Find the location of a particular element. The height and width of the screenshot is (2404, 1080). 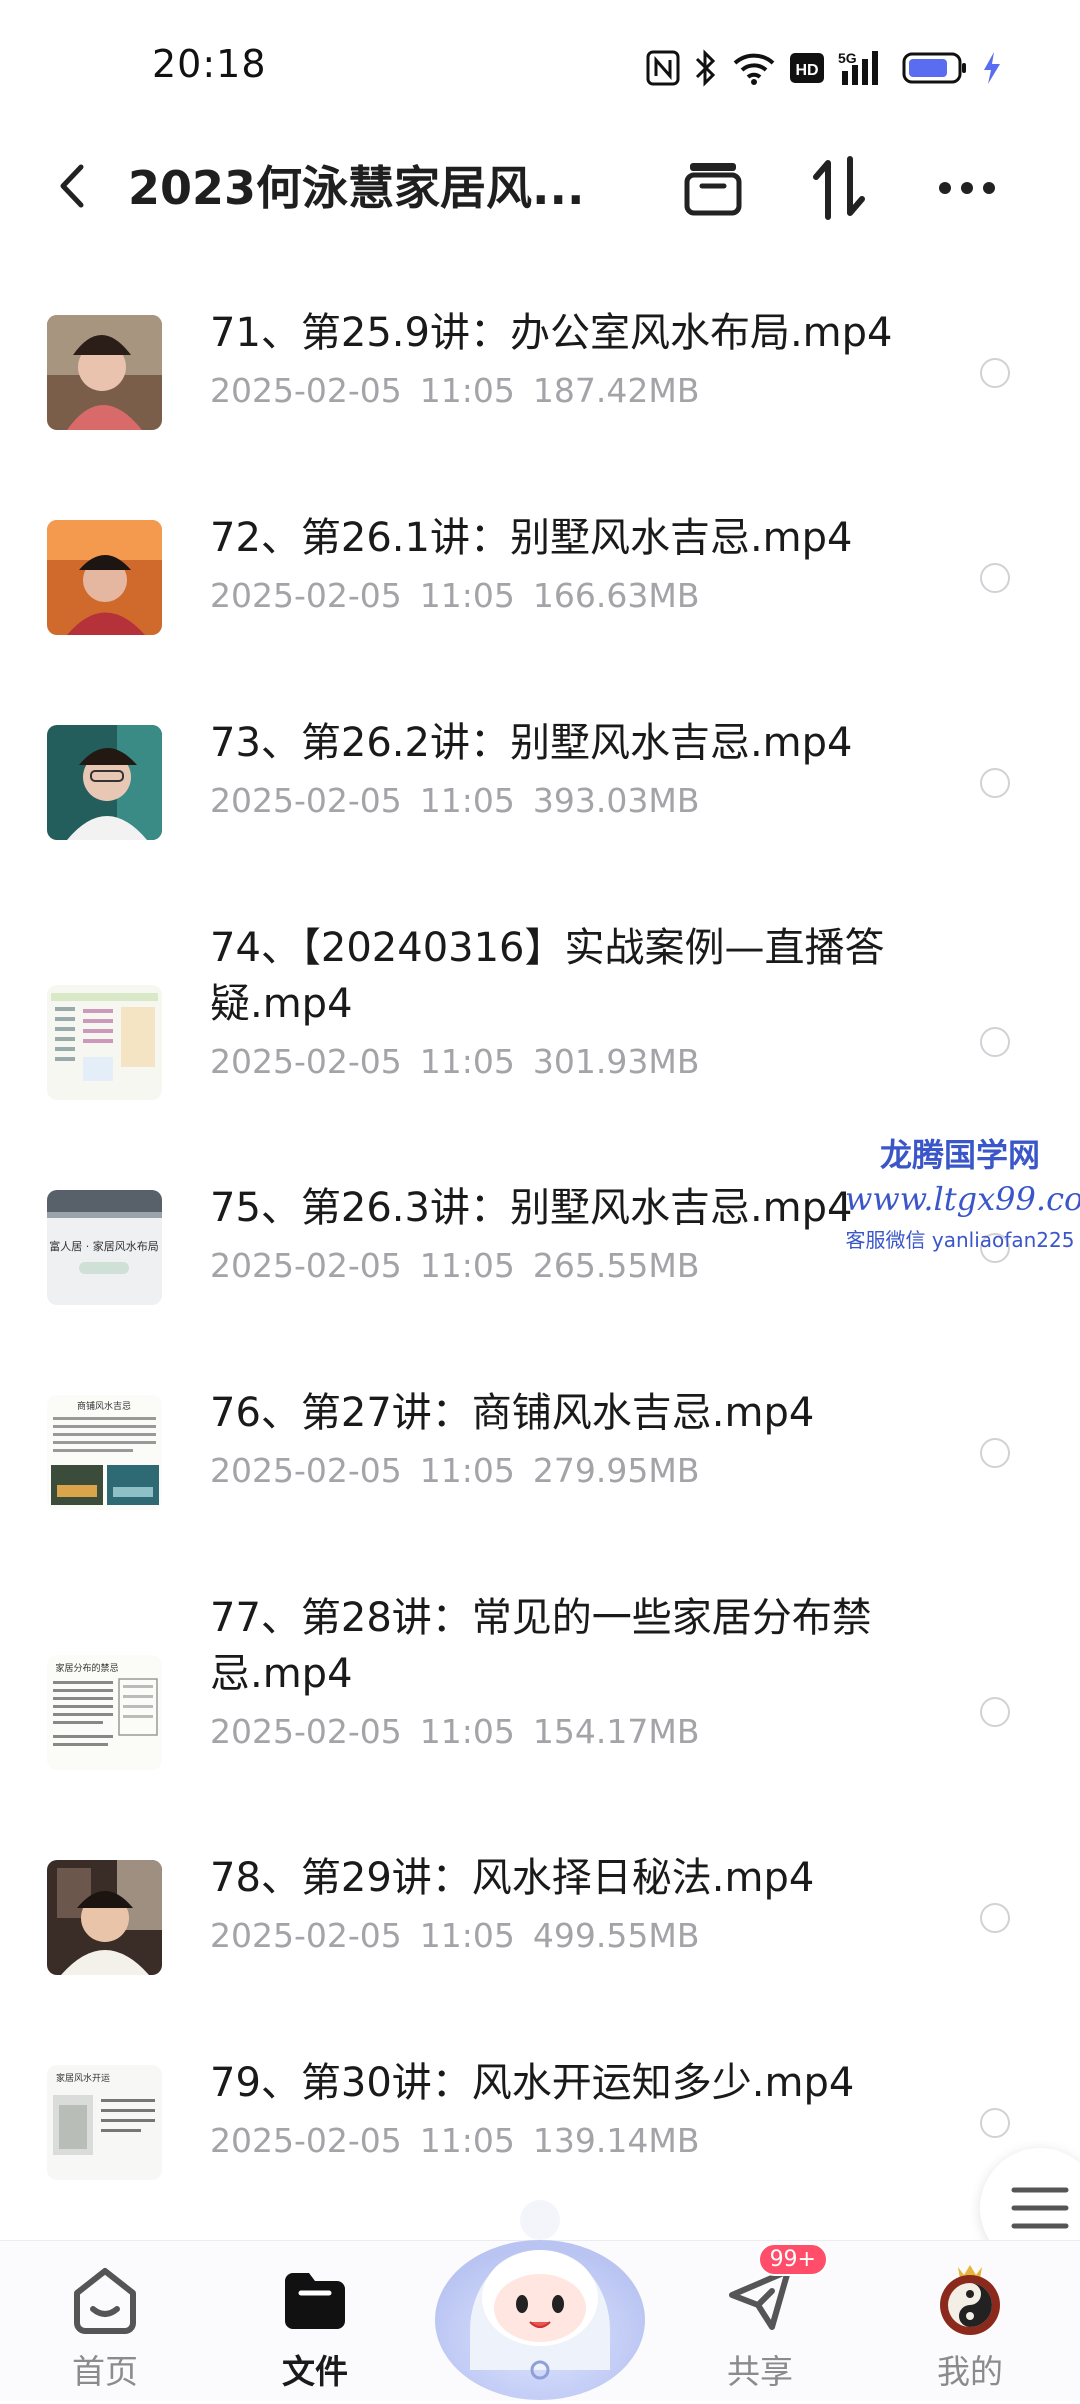

svg-text: 家居风水开运 is located at coordinates (83, 2078).